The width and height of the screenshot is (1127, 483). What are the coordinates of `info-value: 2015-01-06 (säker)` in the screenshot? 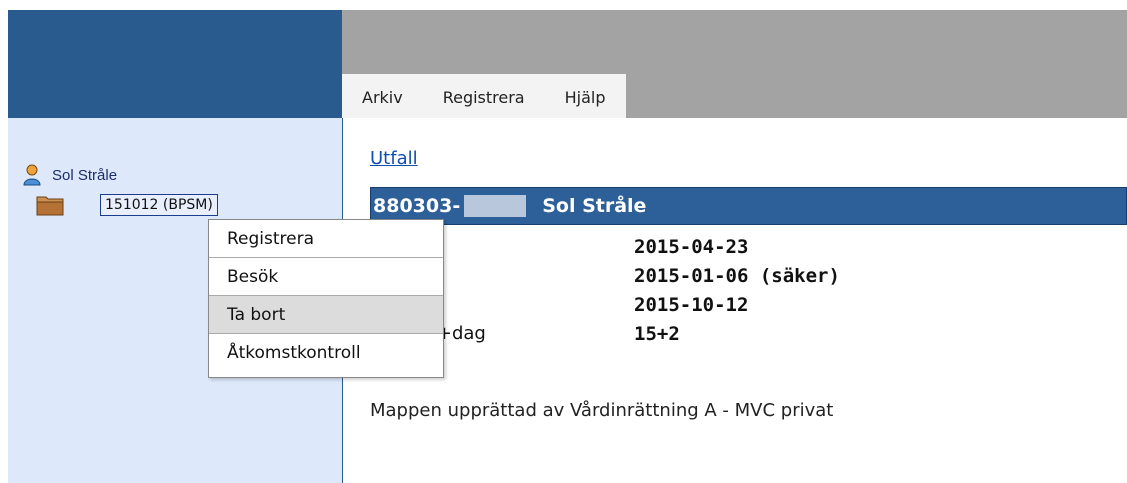 It's located at (737, 275).